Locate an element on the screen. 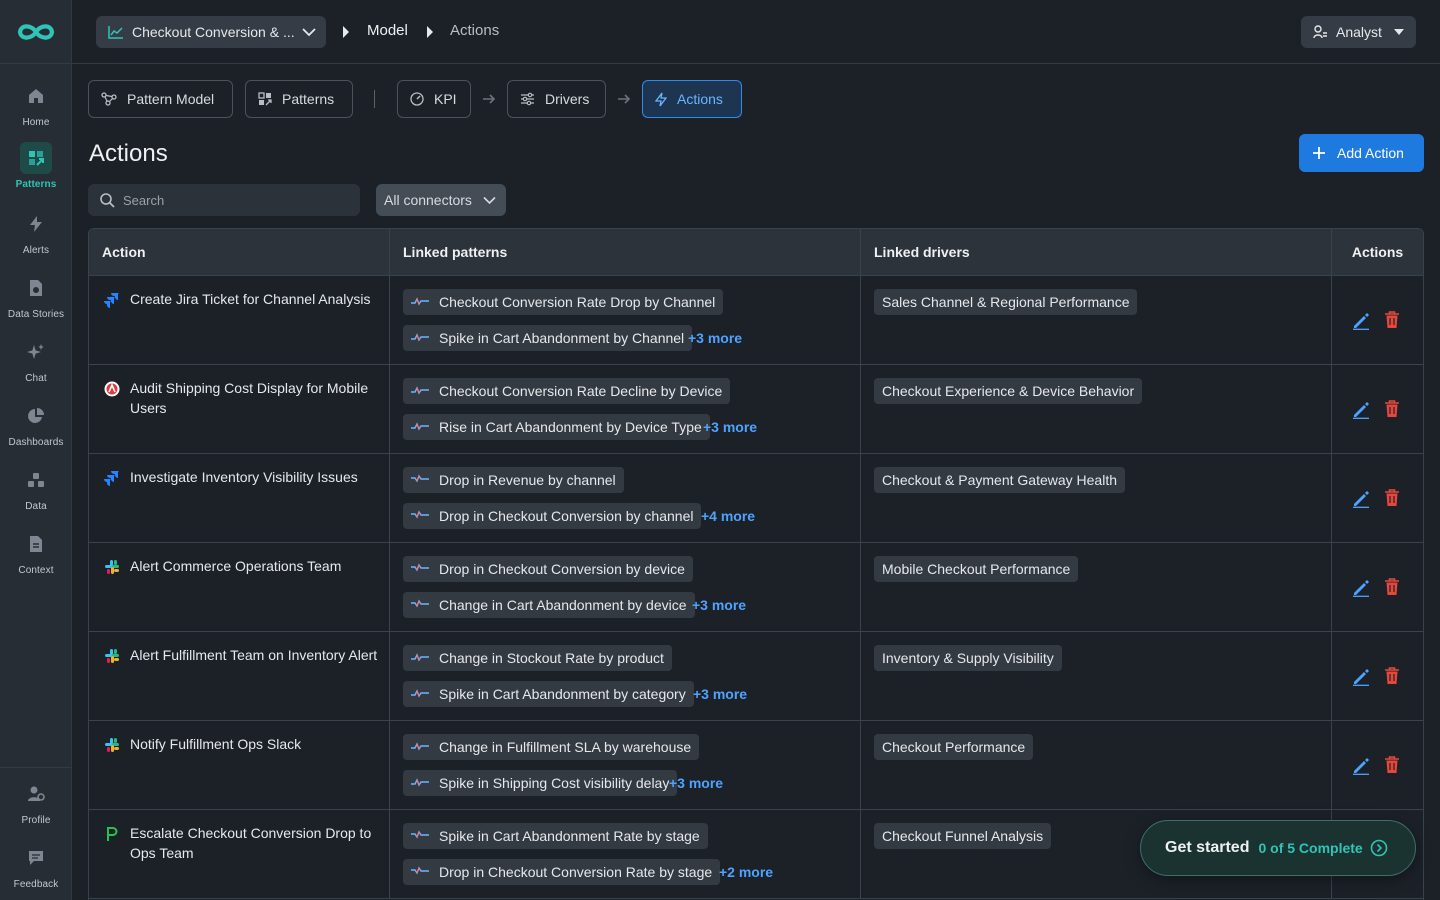 This screenshot has height=900, width=1440. sidebar-item-chat: Chat is located at coordinates (36, 360).